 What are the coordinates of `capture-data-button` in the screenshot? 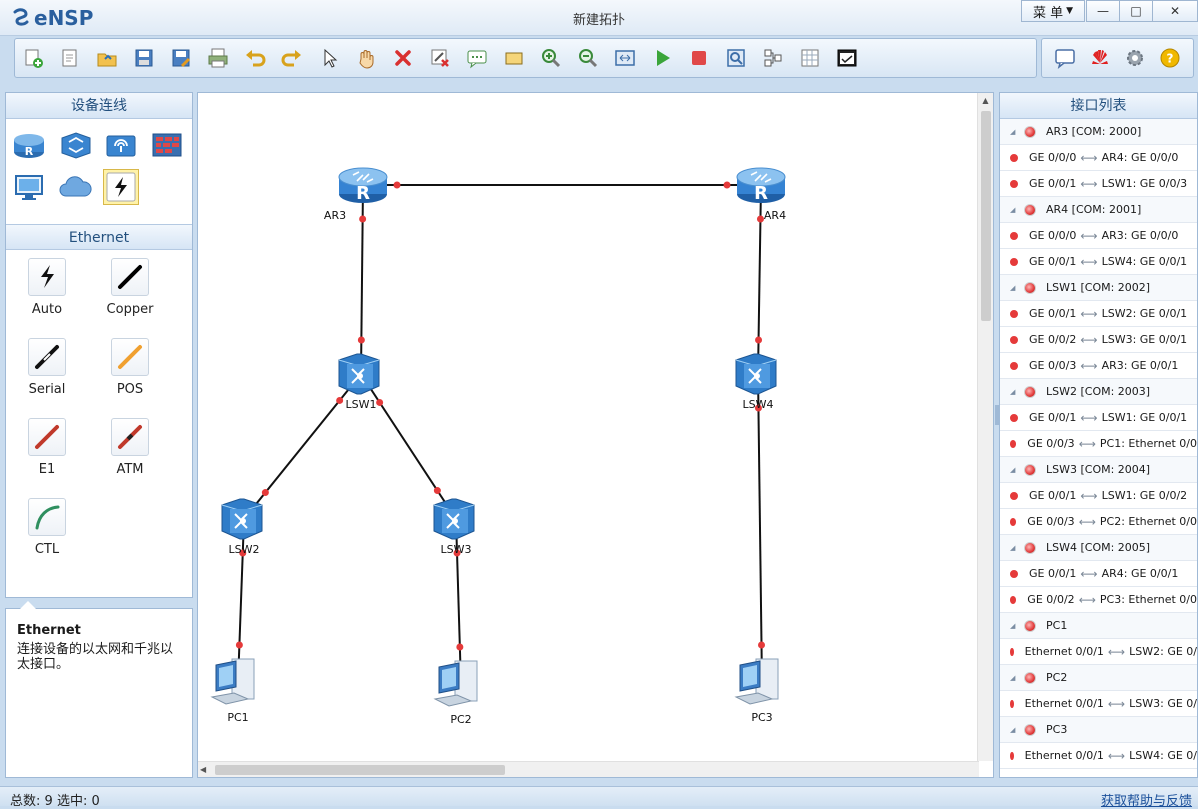 It's located at (736, 58).